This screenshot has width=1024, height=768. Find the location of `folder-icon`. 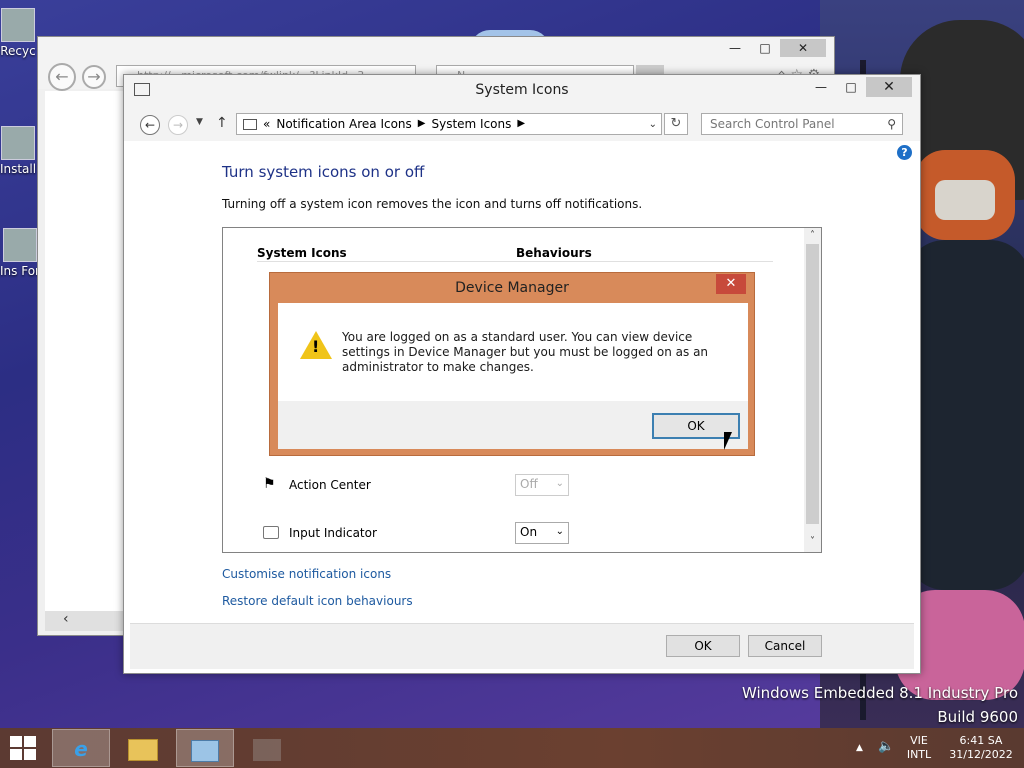

folder-icon is located at coordinates (143, 749).